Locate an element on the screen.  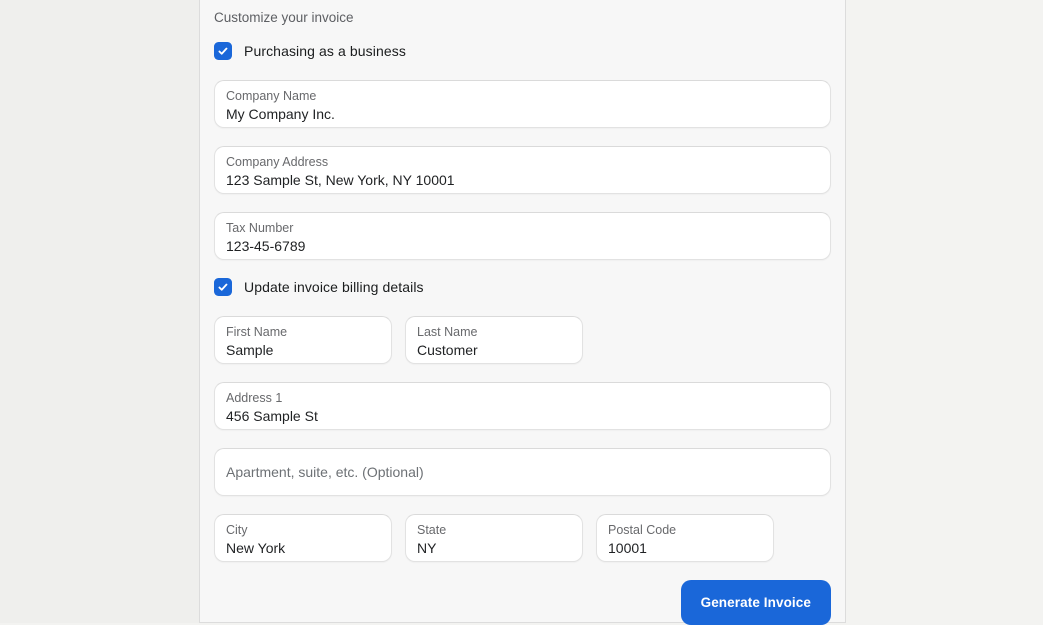
state-field: State is located at coordinates (494, 538).